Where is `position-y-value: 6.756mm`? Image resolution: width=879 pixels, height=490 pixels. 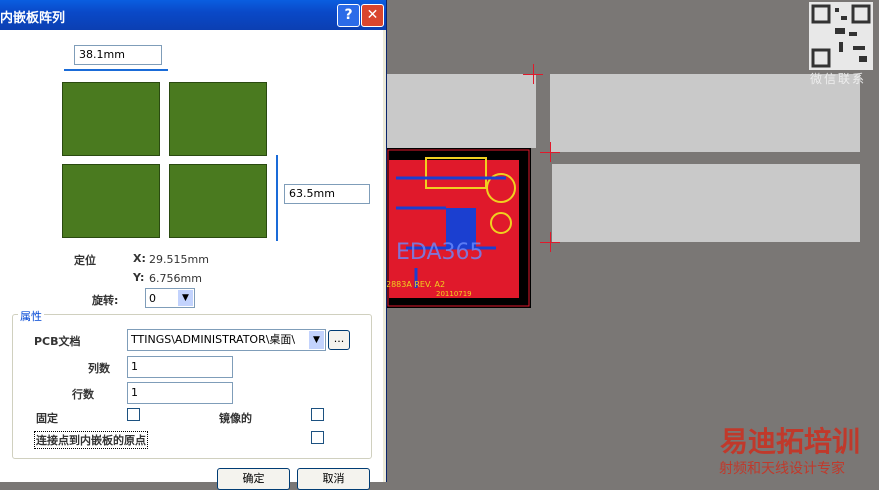 position-y-value: 6.756mm is located at coordinates (175, 278).